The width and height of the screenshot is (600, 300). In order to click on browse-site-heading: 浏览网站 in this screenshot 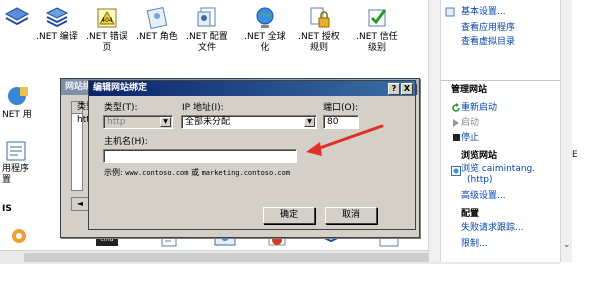, I will do `click(479, 156)`.